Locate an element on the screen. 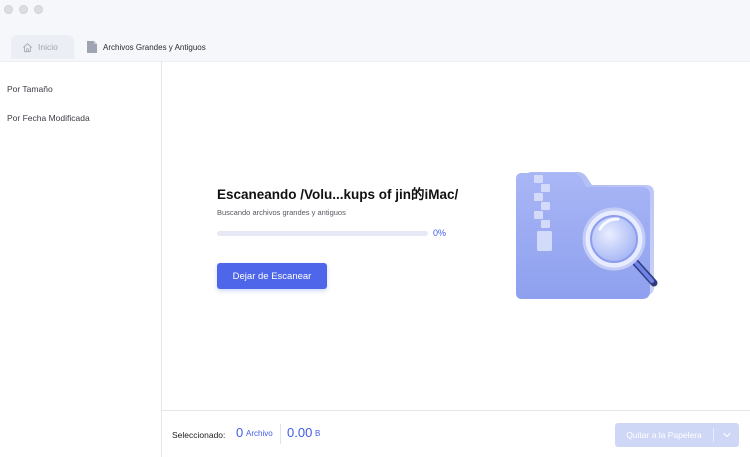  chevron-down-icon is located at coordinates (726, 435).